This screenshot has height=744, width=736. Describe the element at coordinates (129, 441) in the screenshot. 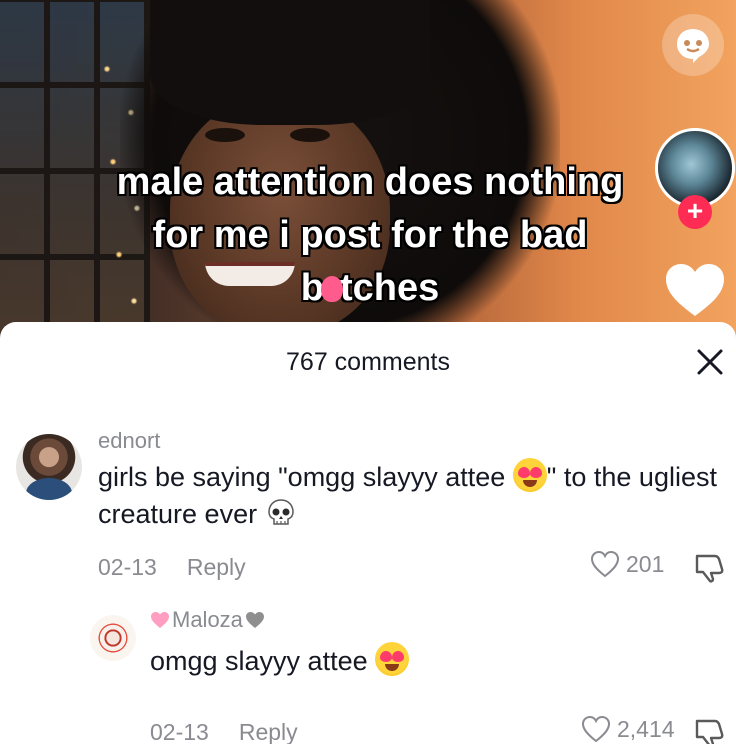

I see `comment-username: ednort` at that location.